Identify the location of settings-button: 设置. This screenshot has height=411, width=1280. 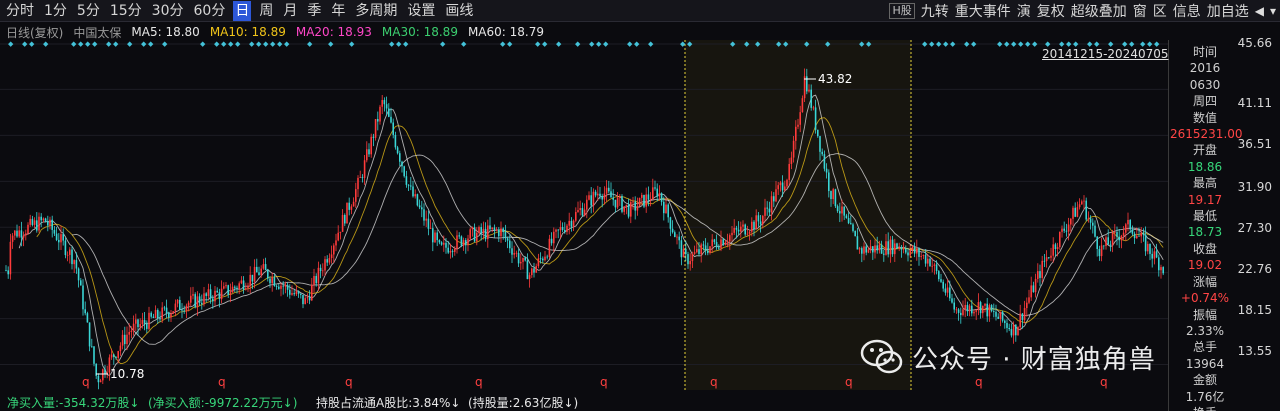
(421, 11).